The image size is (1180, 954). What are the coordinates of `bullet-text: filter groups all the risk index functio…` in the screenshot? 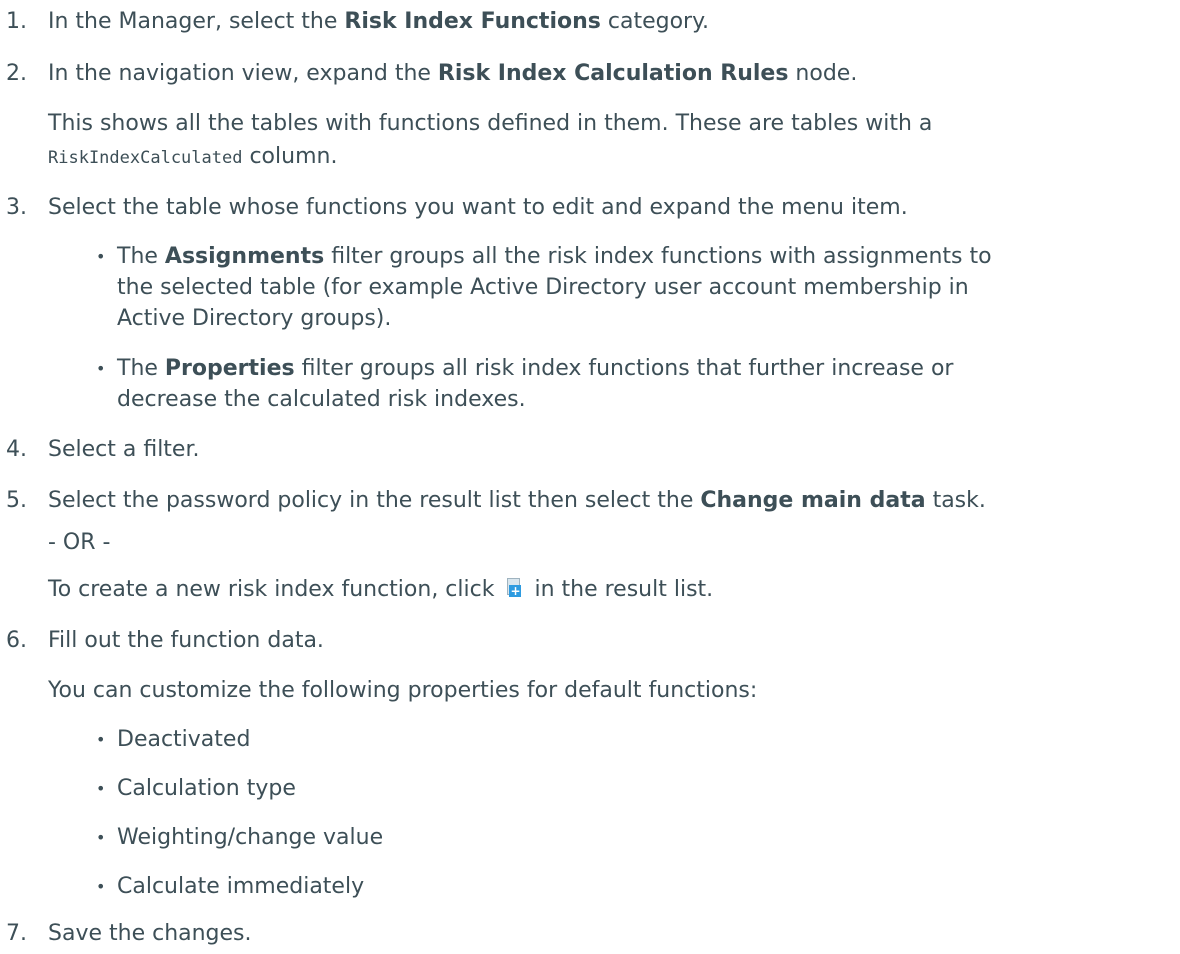 It's located at (658, 256).